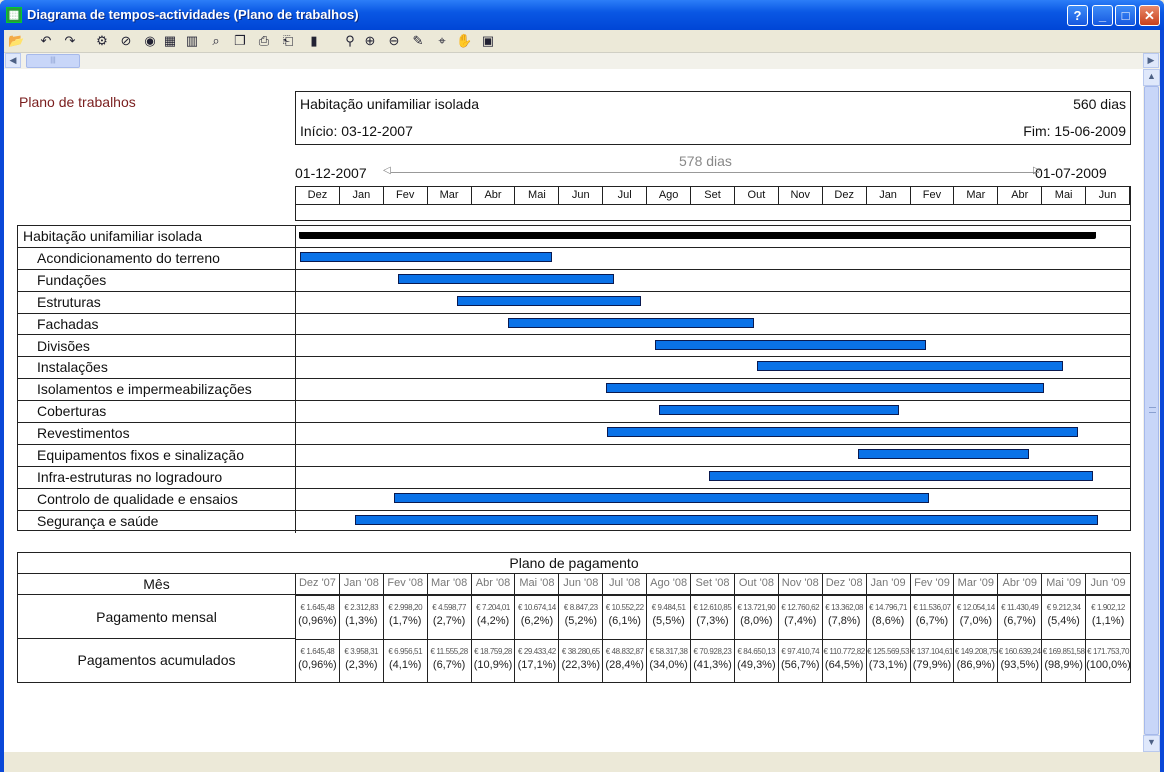  I want to click on pencil-icon: ✎, so click(418, 41).